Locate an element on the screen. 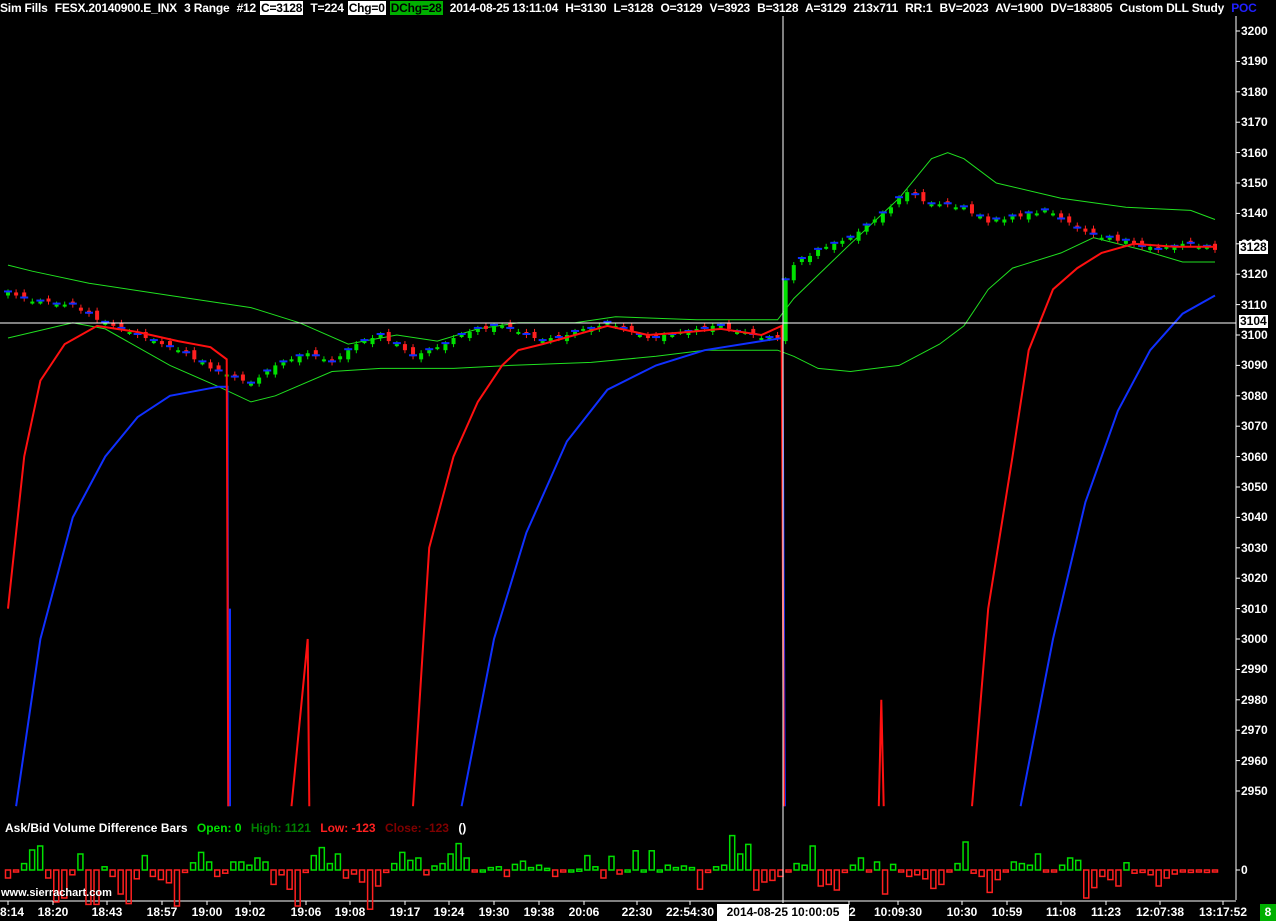  price-axis-label: 3060 is located at coordinates (1254, 456).